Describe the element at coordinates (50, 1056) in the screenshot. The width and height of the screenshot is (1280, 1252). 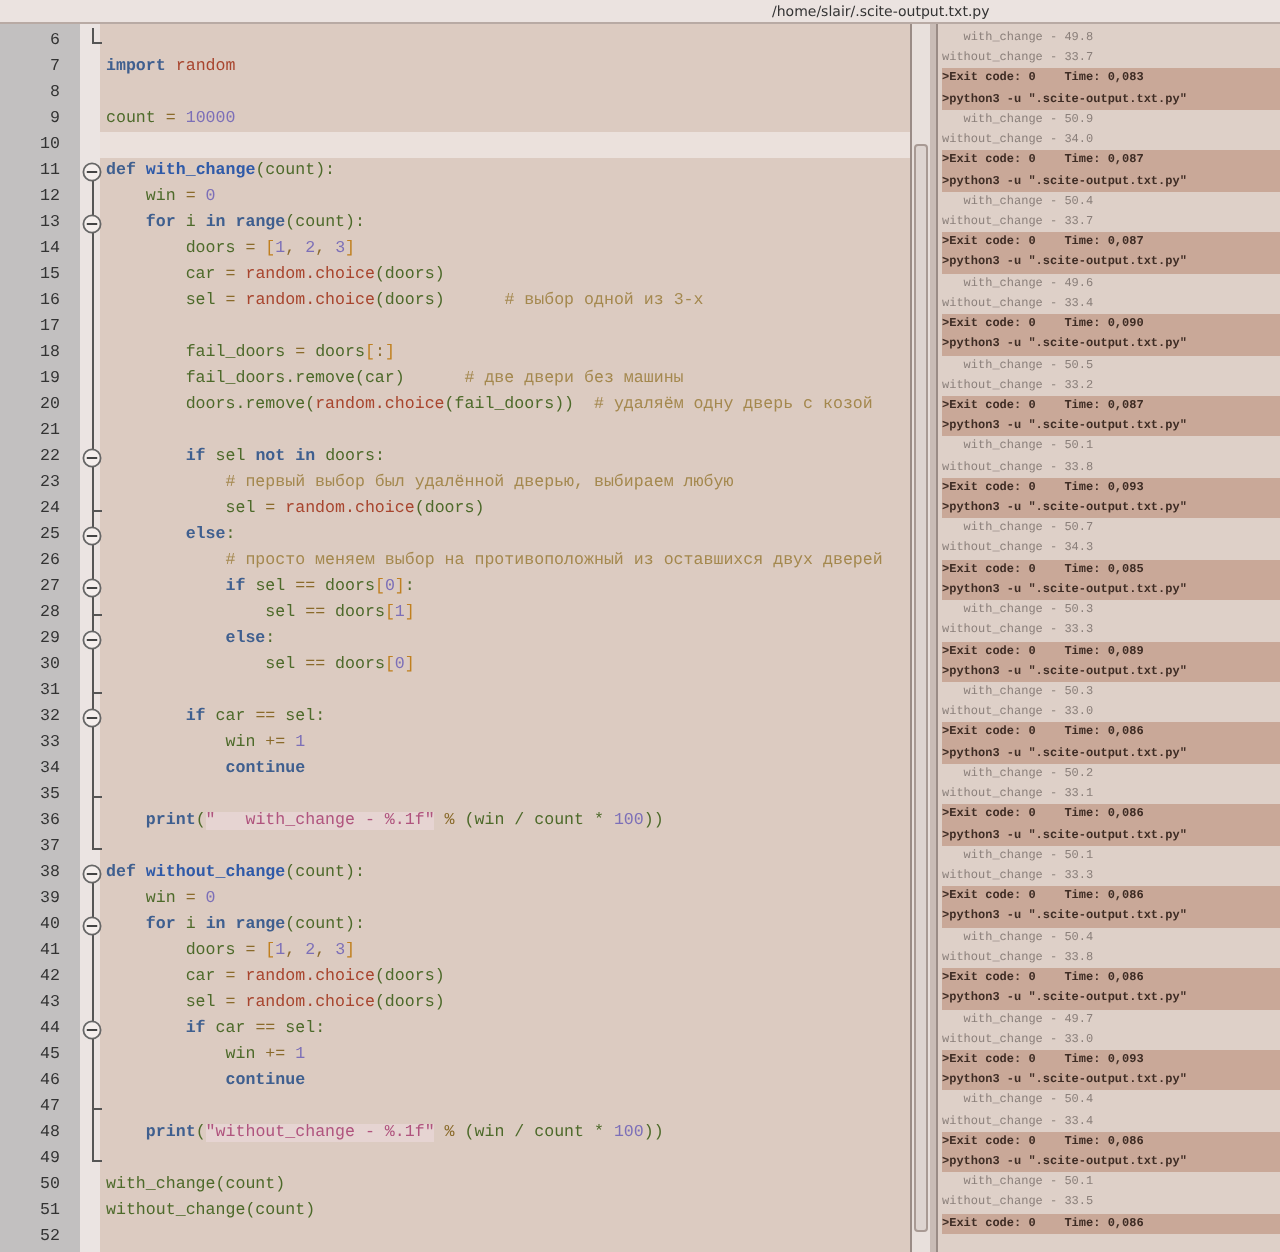
I see `line-number: 45` at that location.